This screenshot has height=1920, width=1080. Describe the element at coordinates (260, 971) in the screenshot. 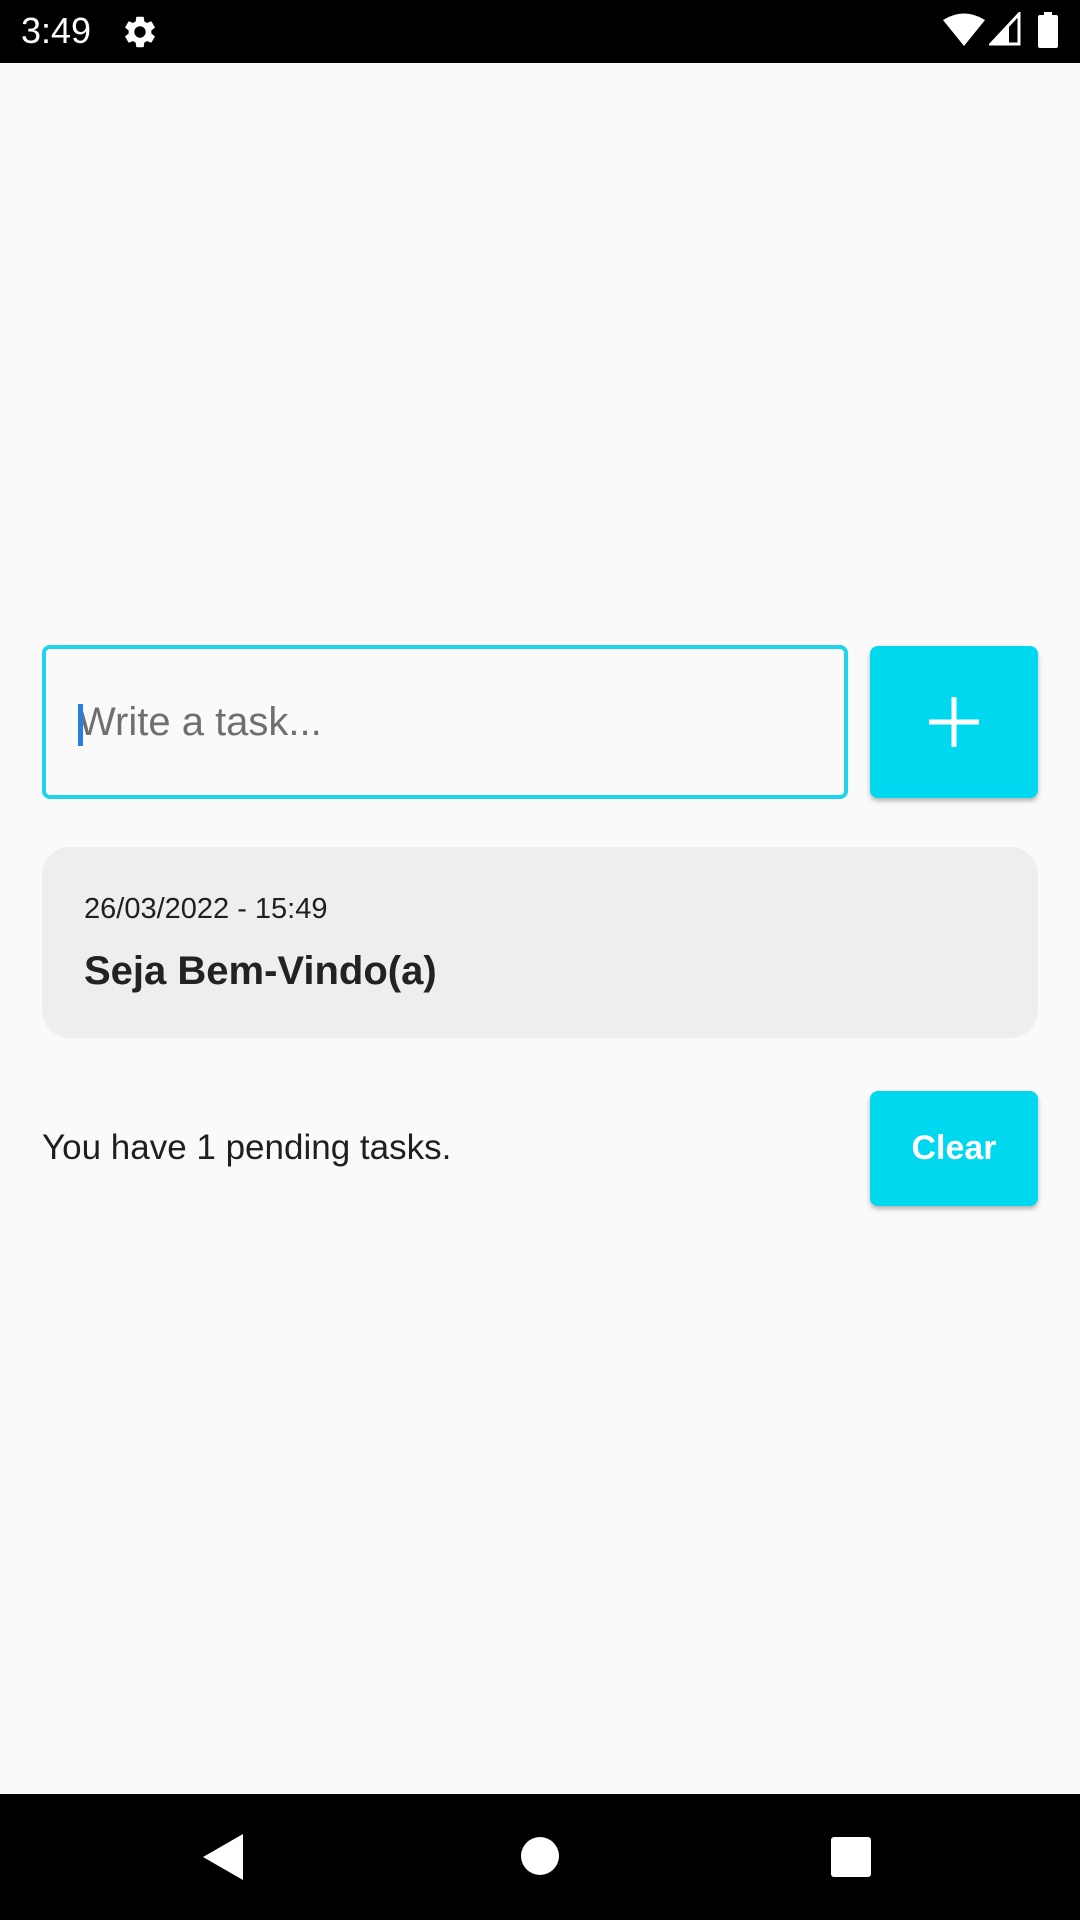

I see `task-title: Seja Bem-Vindo(a)` at that location.